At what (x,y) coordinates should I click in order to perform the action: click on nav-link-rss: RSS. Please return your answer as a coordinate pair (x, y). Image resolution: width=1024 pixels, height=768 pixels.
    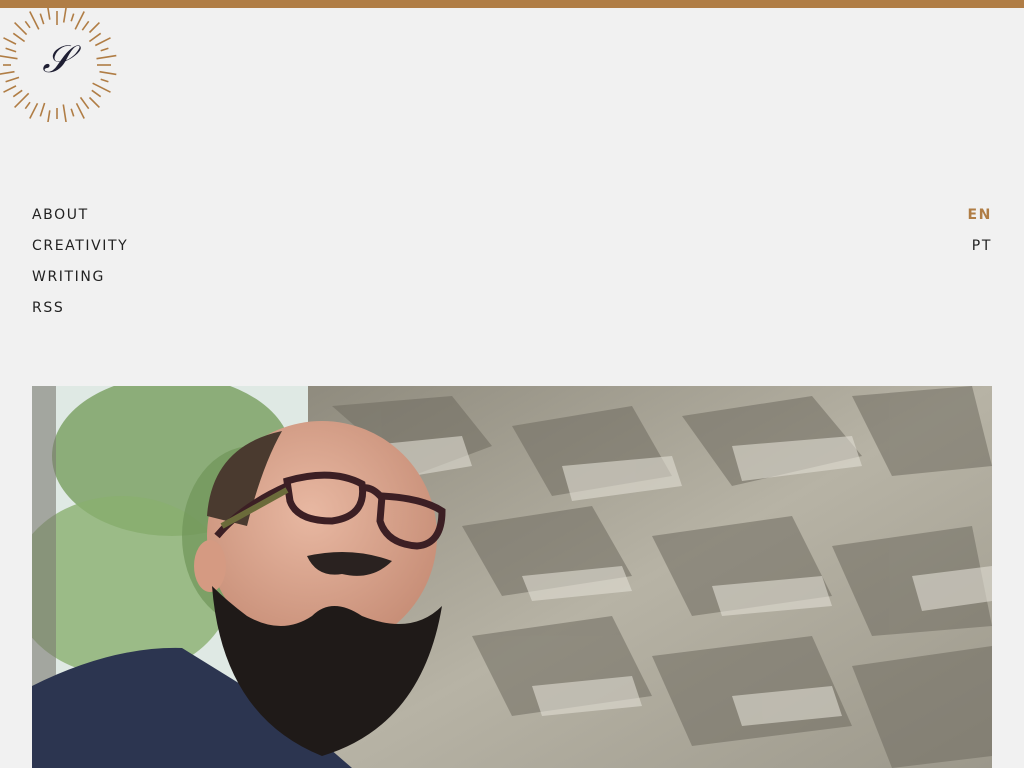
    Looking at the image, I should click on (48, 308).